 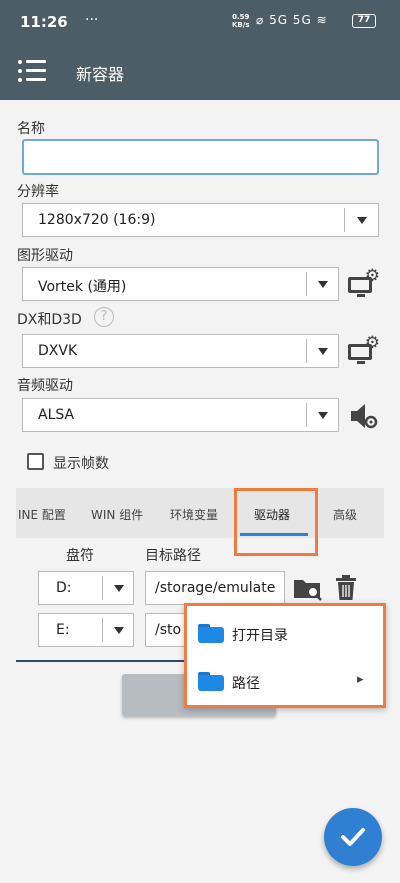 What do you see at coordinates (322, 20) in the screenshot?
I see `wifi-icon: ≋` at bounding box center [322, 20].